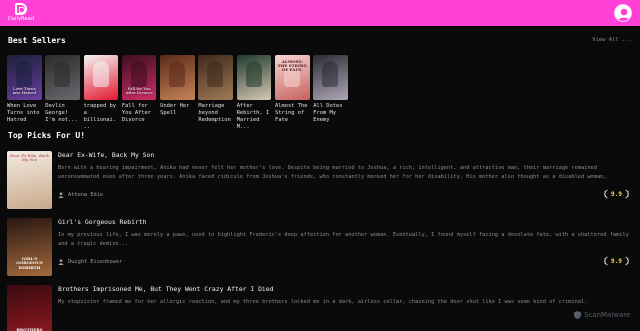 This screenshot has height=331, width=640. I want to click on book-card: Marriage beyond Redemption, so click(215, 93).